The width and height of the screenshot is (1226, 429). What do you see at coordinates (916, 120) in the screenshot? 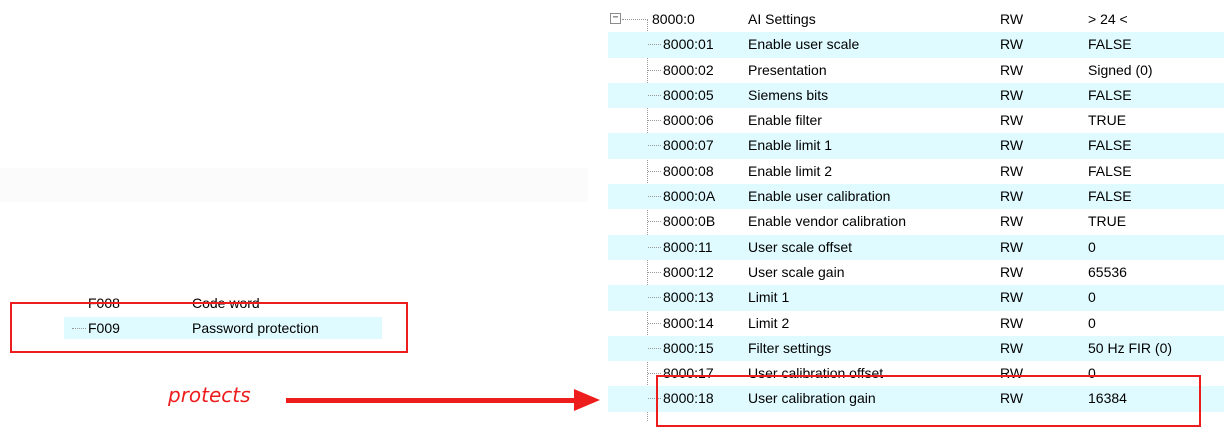
I see `tree-row: 8000:06 Enable filter RW TRUE` at bounding box center [916, 120].